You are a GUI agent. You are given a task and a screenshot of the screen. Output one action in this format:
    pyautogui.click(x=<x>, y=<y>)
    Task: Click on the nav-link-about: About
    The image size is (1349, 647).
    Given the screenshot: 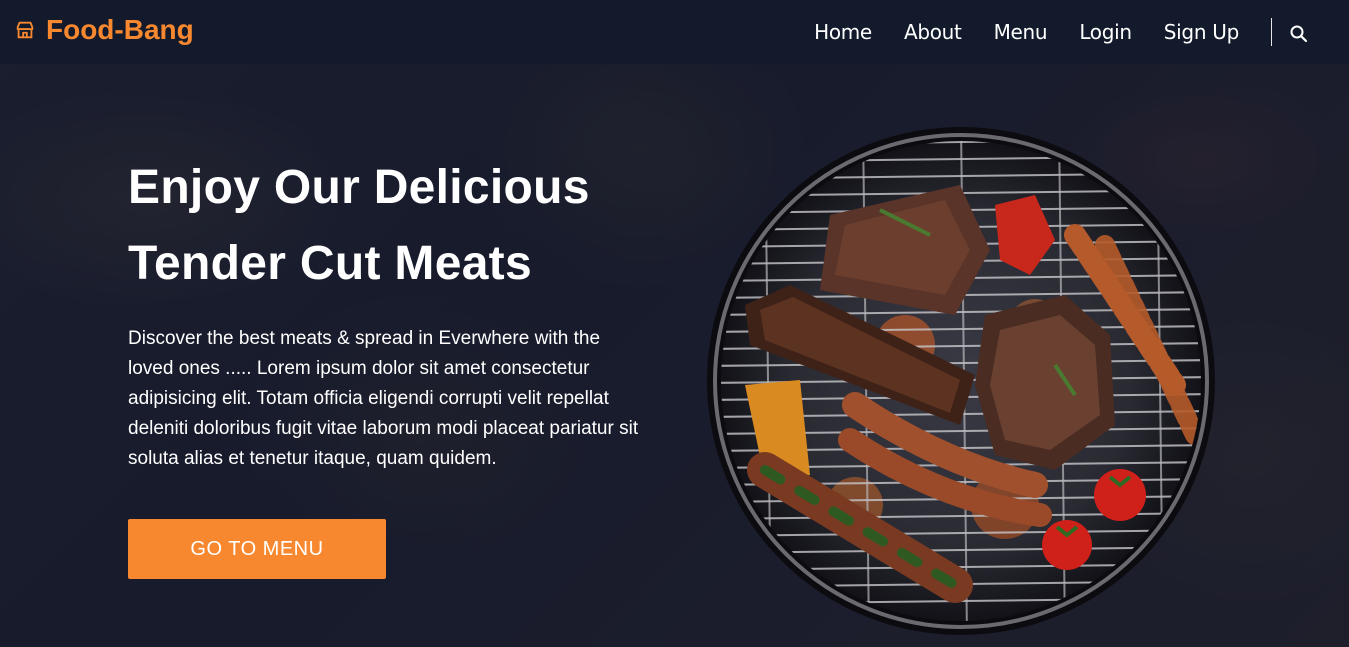 What is the action you would take?
    pyautogui.click(x=933, y=32)
    